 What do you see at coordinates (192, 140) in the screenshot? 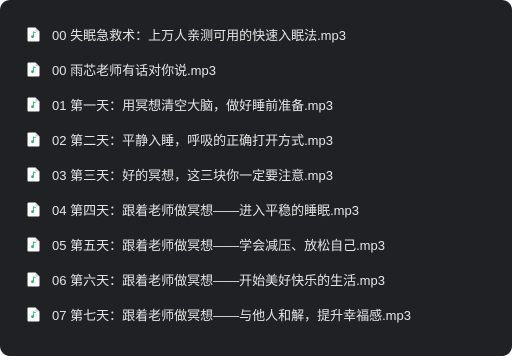
I see `file-name: 02 第二天：平静入睡，呼吸的正确打开方式.mp3` at bounding box center [192, 140].